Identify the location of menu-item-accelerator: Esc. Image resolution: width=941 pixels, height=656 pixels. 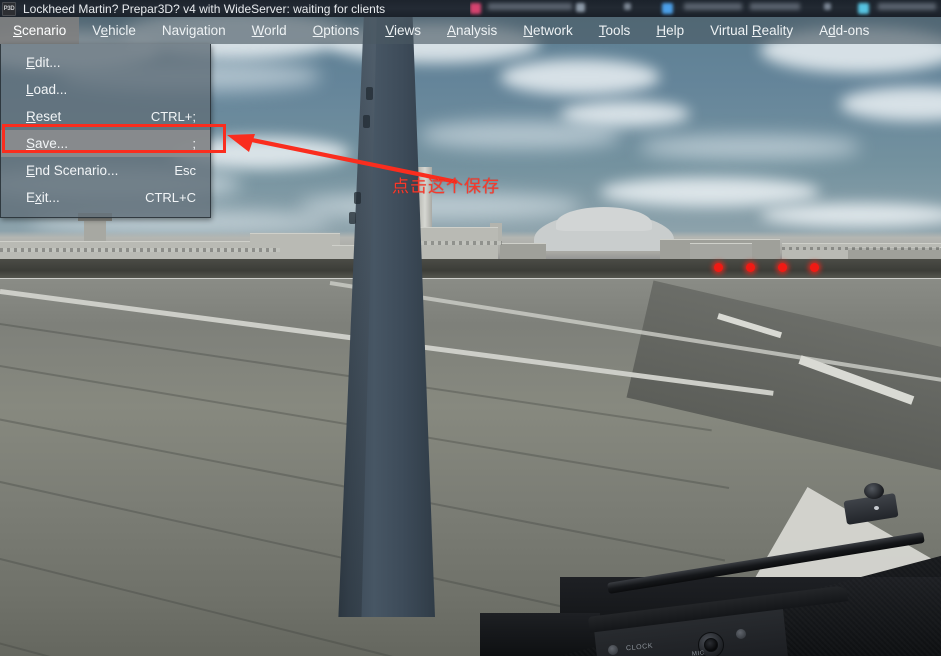
(185, 170).